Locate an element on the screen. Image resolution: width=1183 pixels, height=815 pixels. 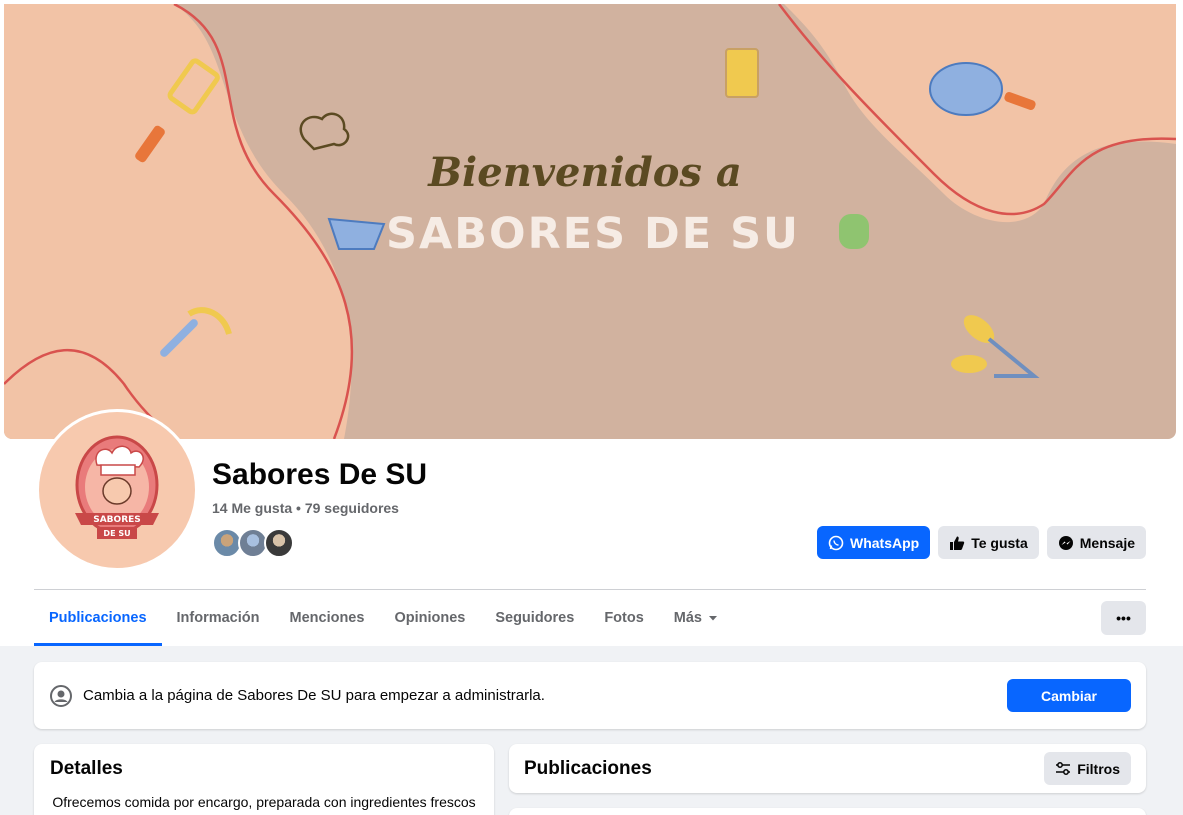
more-options-button: ••• is located at coordinates (1123, 618).